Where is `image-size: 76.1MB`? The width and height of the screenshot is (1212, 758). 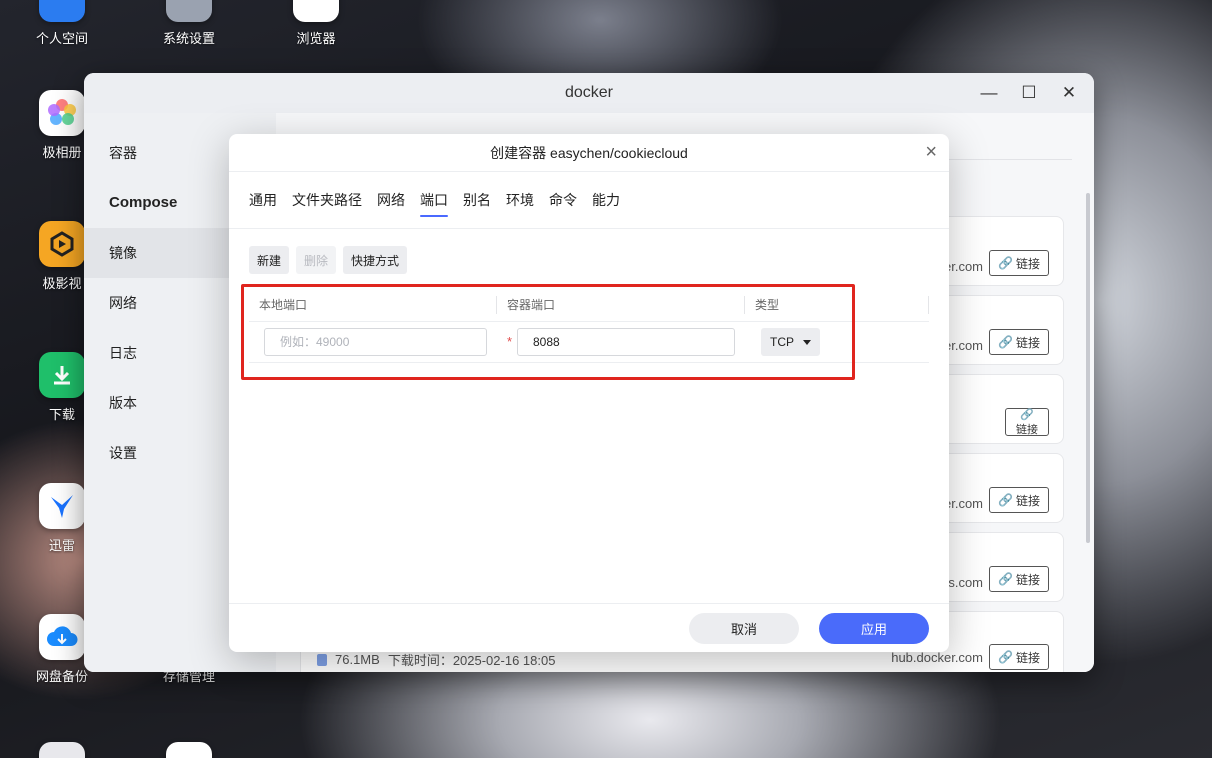
image-size: 76.1MB is located at coordinates (357, 659).